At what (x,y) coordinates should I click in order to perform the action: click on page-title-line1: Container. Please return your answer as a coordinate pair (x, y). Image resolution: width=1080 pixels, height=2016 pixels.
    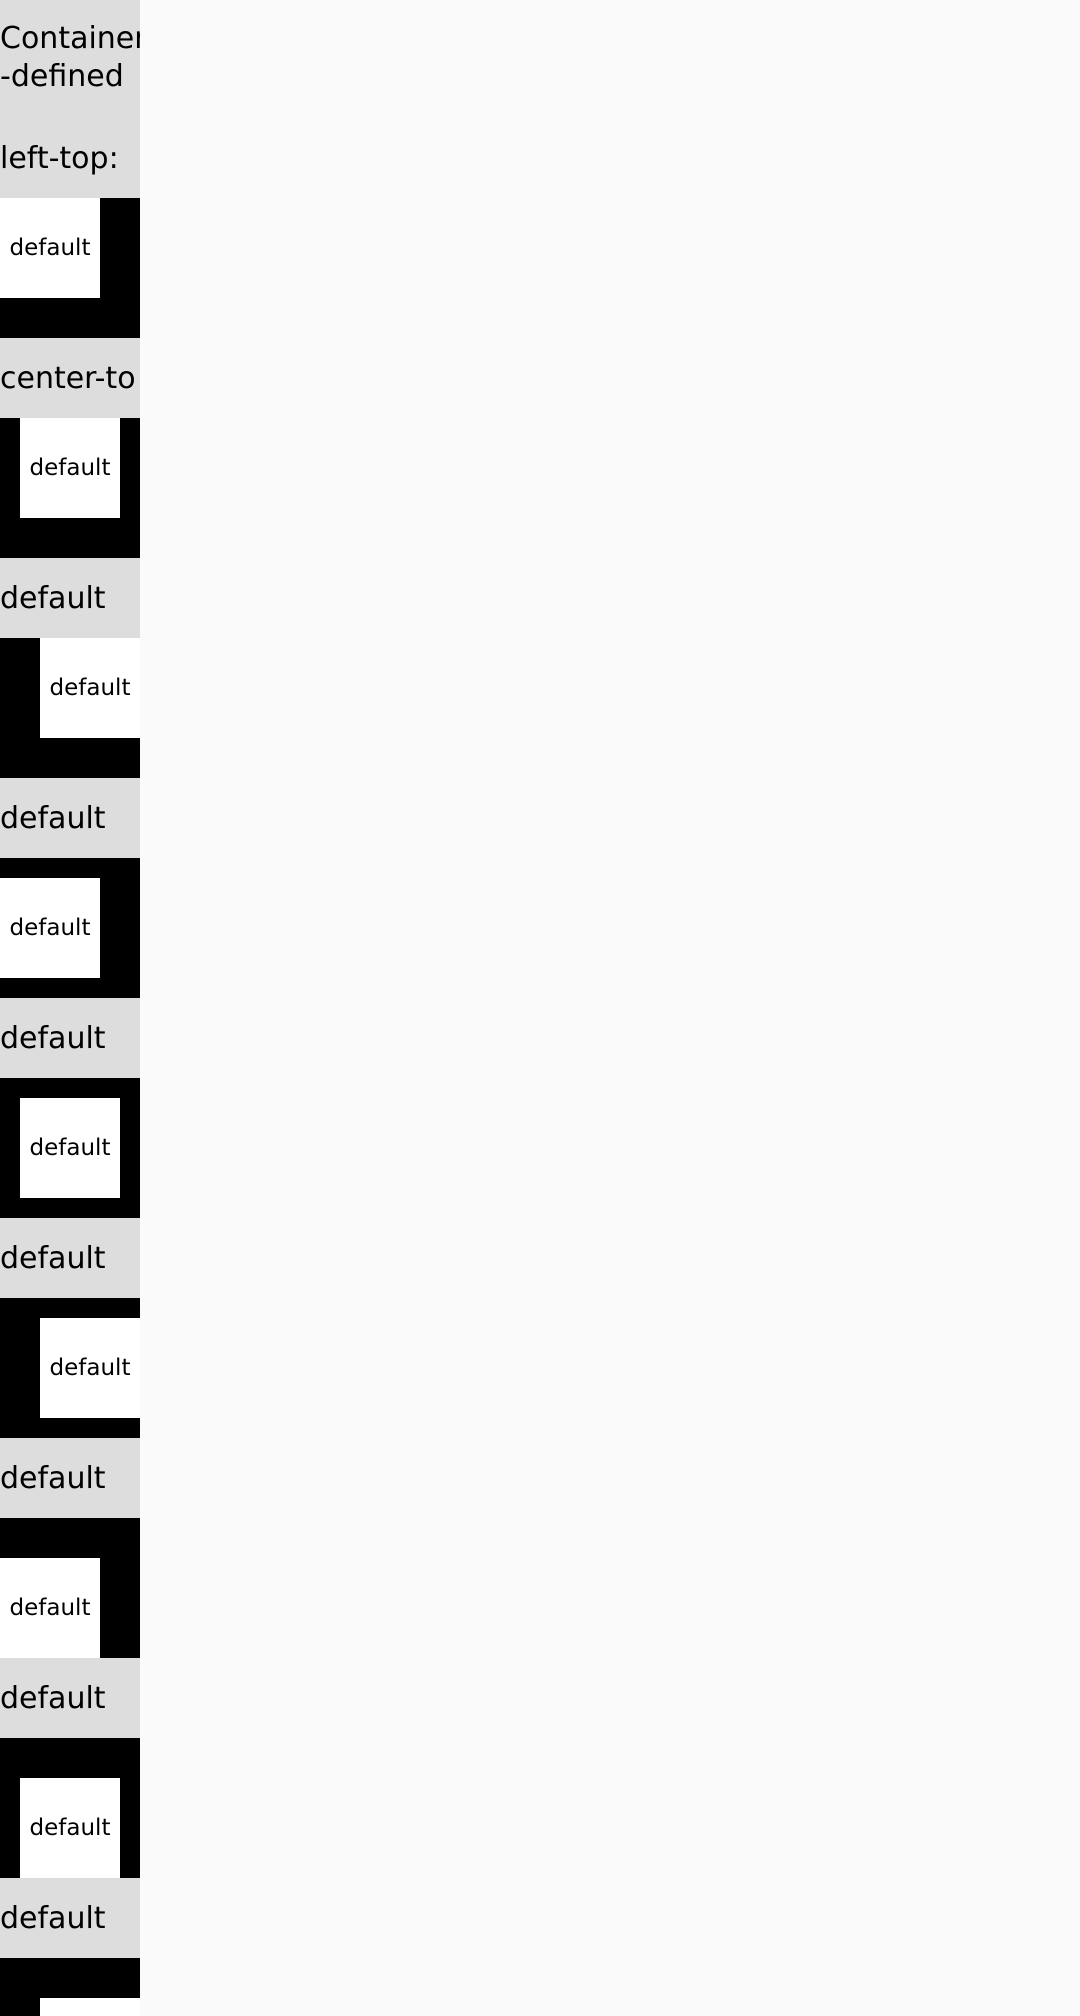
    Looking at the image, I should click on (70, 38).